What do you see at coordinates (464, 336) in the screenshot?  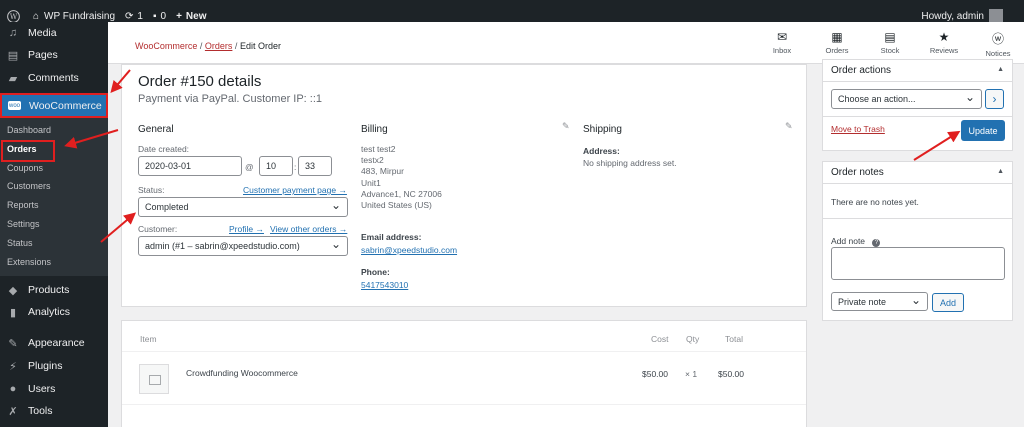 I see `items-header-row: Item Cost Qty Total` at bounding box center [464, 336].